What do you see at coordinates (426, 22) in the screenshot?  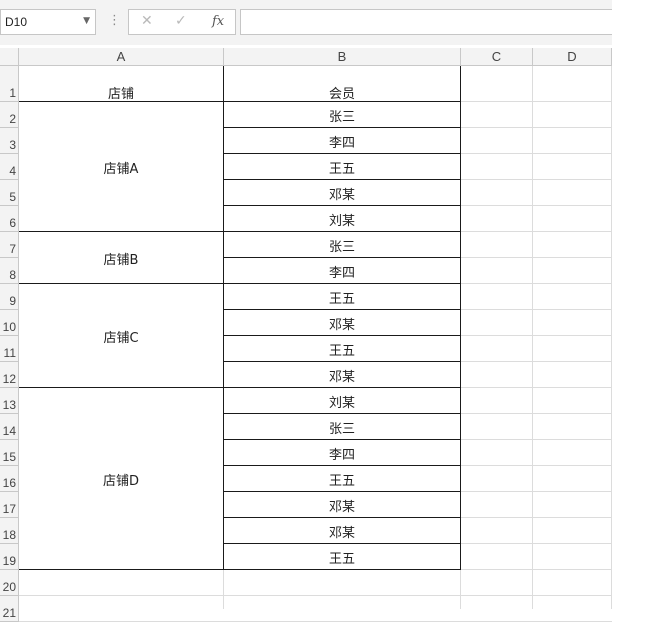 I see `formula-input` at bounding box center [426, 22].